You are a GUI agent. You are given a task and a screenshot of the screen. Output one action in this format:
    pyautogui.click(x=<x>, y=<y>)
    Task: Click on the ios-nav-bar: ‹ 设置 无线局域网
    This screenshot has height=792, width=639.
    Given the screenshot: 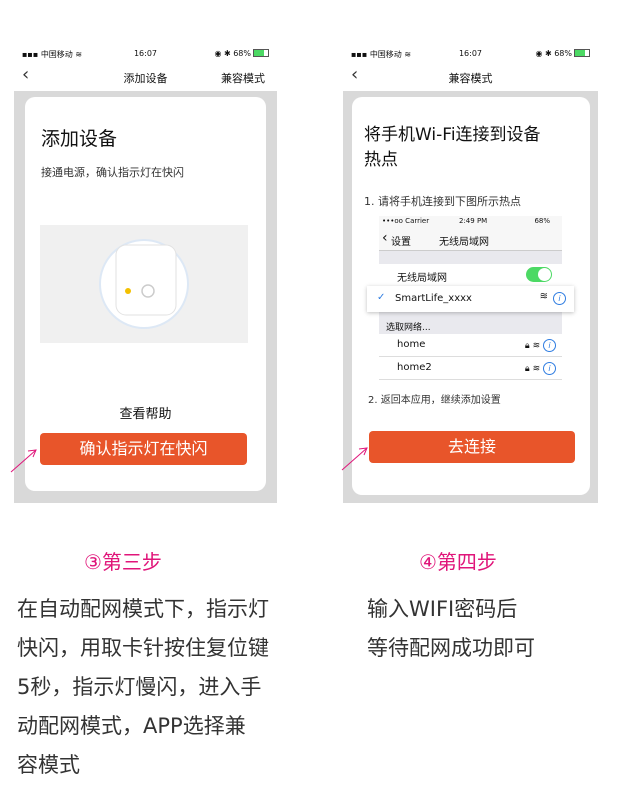 What is the action you would take?
    pyautogui.click(x=470, y=239)
    